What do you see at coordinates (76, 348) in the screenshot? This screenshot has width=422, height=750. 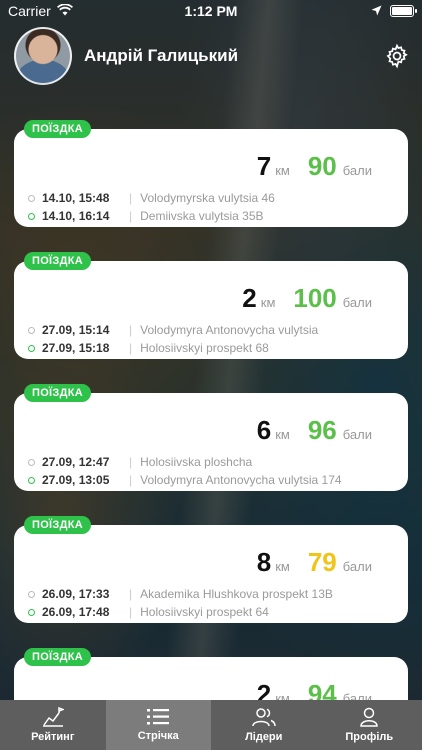 I see `end-time: 27.09, 15:18` at bounding box center [76, 348].